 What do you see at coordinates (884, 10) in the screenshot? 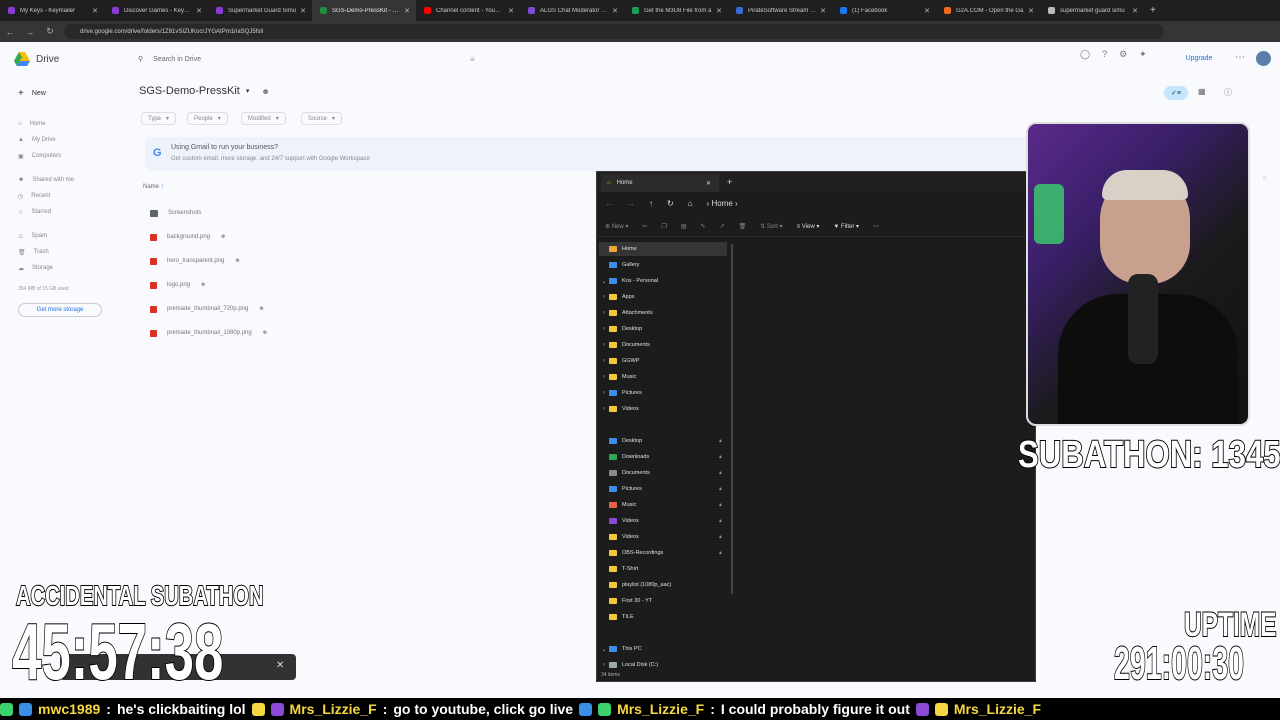
I see `browser-tab: (1) Facebook ✕` at bounding box center [884, 10].